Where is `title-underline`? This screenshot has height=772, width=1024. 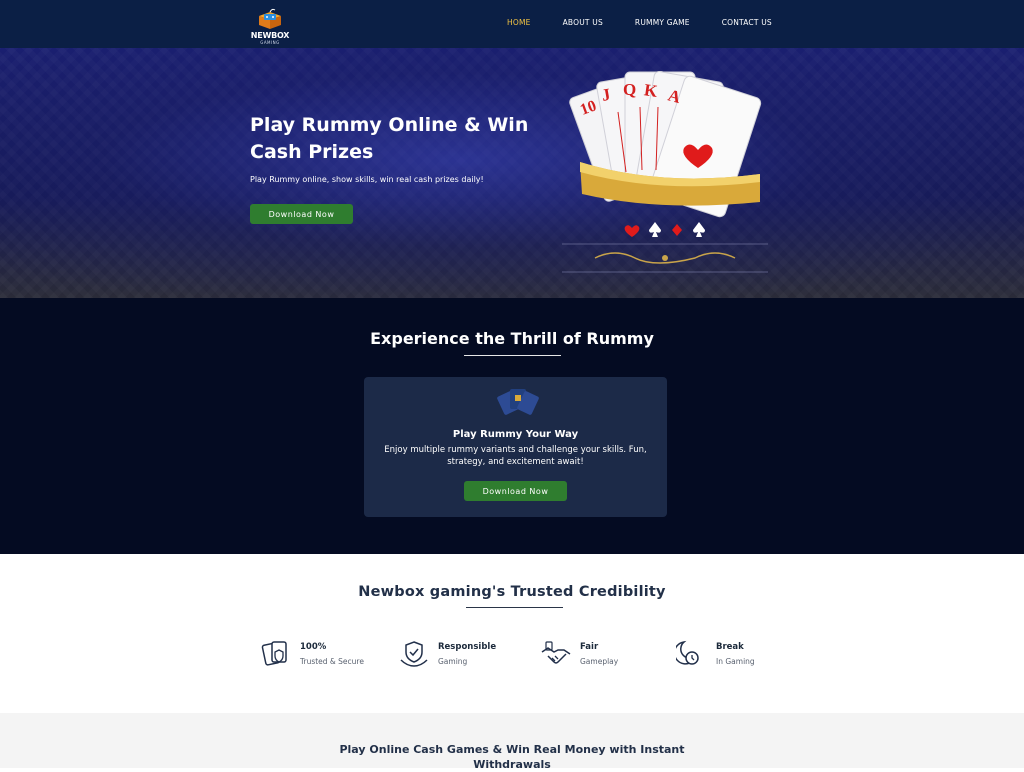 title-underline is located at coordinates (512, 355).